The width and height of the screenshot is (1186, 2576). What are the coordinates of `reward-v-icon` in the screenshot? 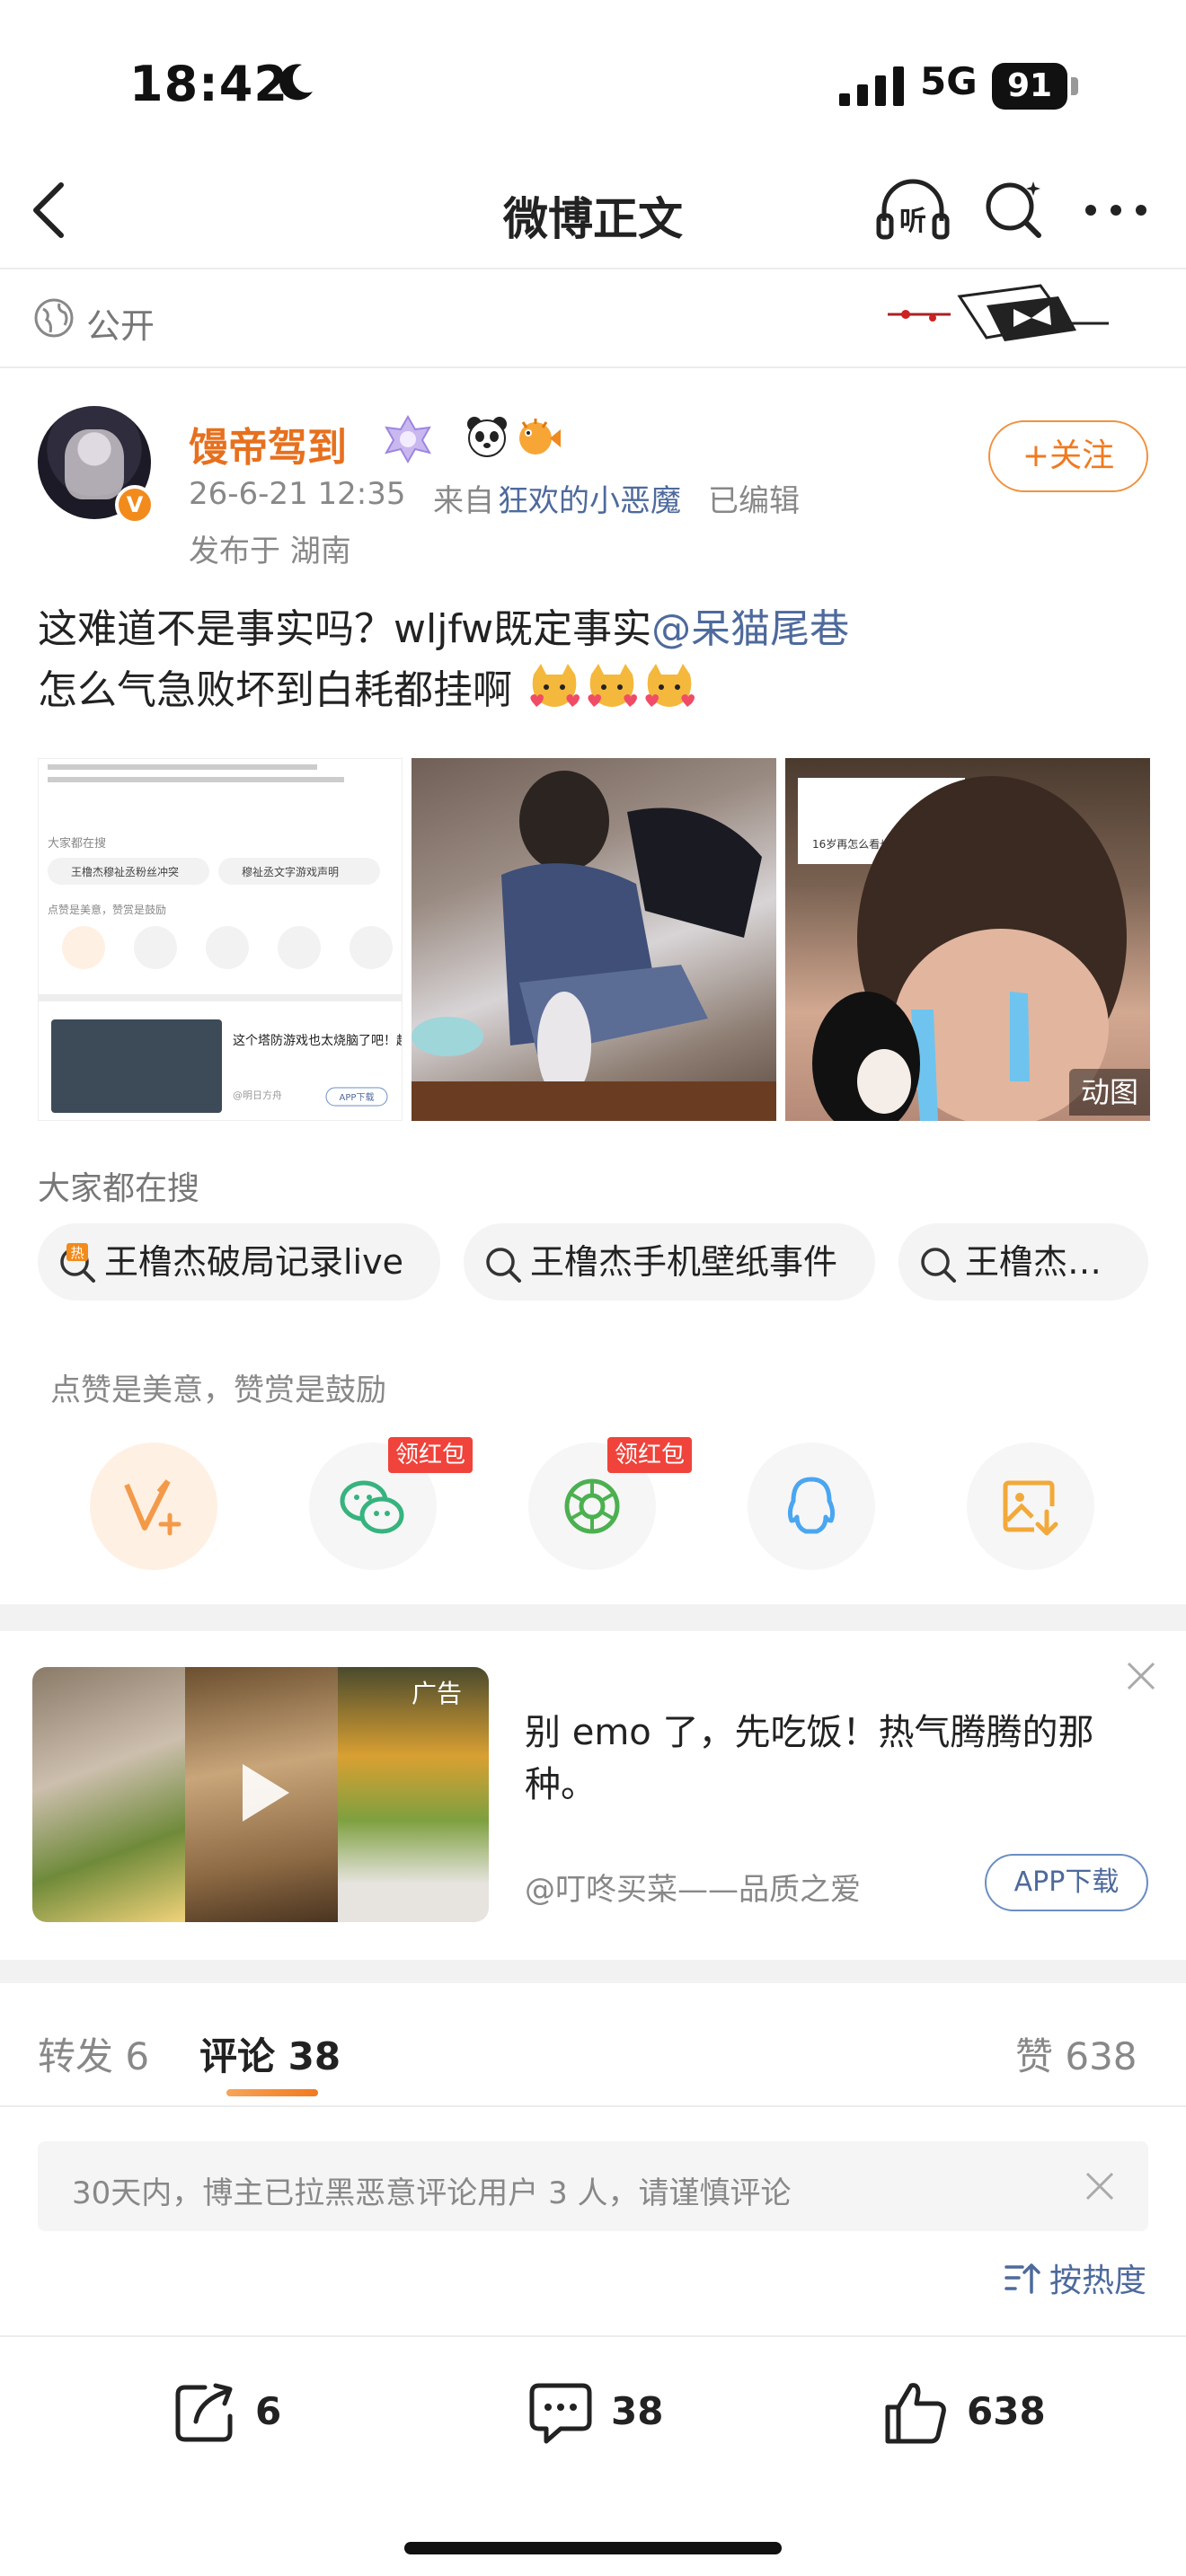 It's located at (152, 1507).